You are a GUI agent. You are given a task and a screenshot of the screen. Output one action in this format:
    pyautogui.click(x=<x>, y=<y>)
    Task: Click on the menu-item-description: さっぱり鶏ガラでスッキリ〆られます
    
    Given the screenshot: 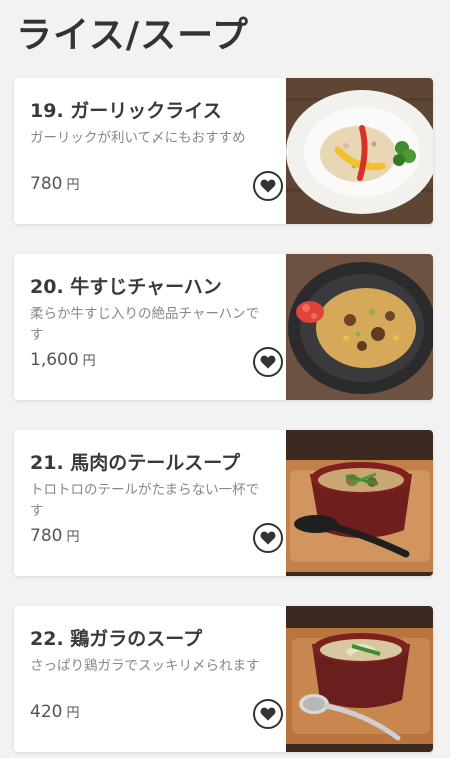 What is the action you would take?
    pyautogui.click(x=145, y=666)
    